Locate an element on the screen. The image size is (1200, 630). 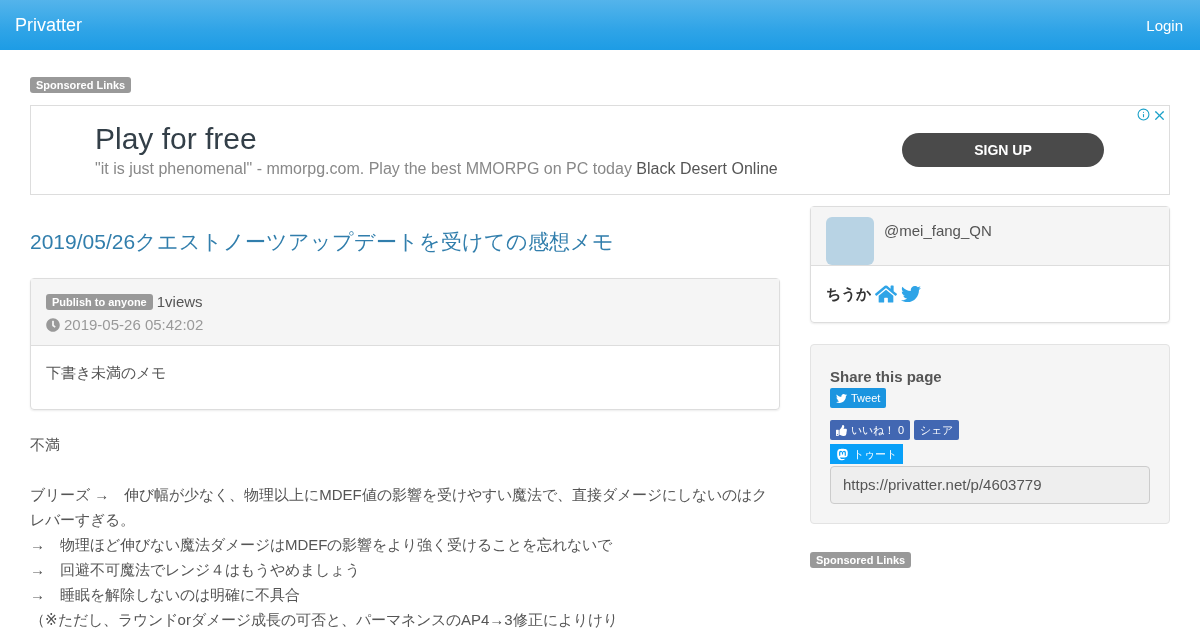
thumbs-up-icon is located at coordinates (841, 430).